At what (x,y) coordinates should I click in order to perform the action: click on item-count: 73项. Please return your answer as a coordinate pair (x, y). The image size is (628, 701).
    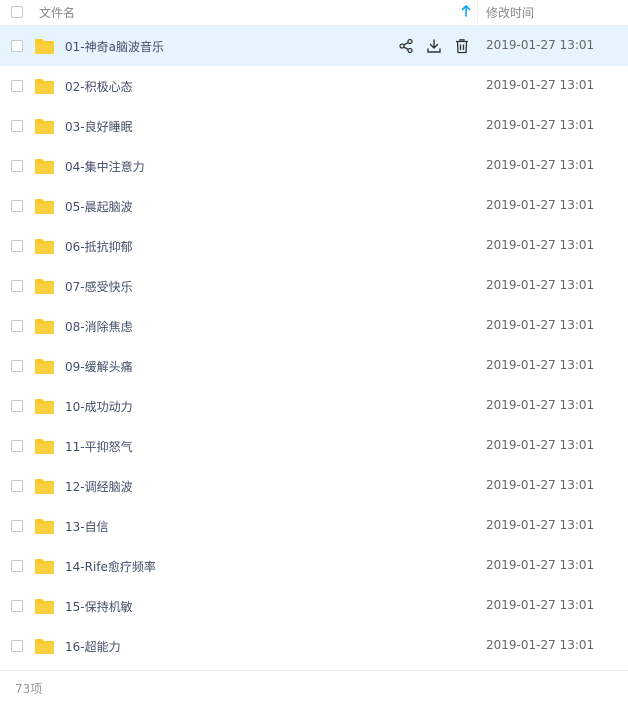
    Looking at the image, I should click on (29, 689).